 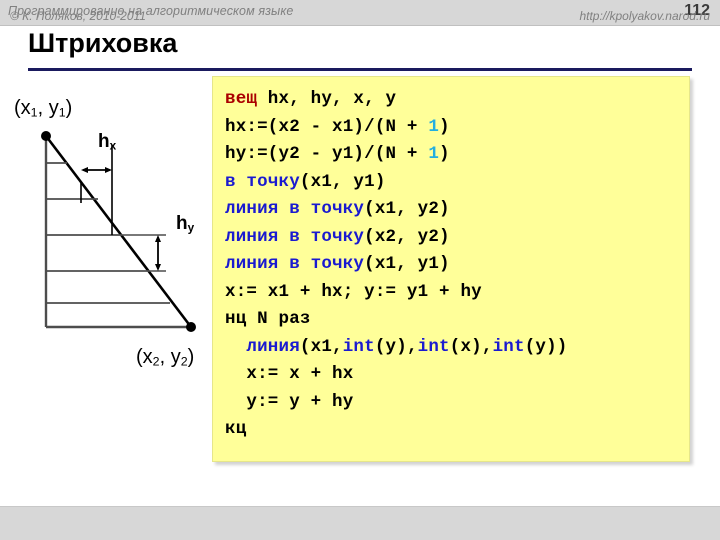 I want to click on footer-url: http://kpolyakov.narod.ru, so click(x=644, y=16).